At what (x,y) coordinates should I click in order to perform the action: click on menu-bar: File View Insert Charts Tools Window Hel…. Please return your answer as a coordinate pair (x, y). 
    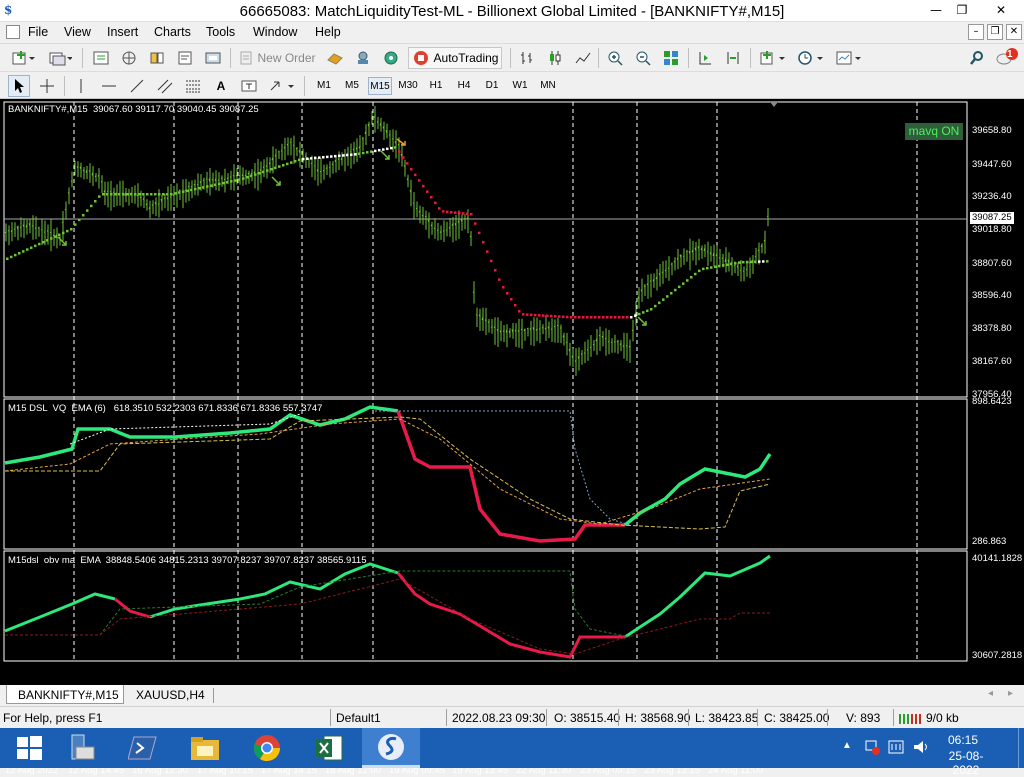
    Looking at the image, I should click on (512, 32).